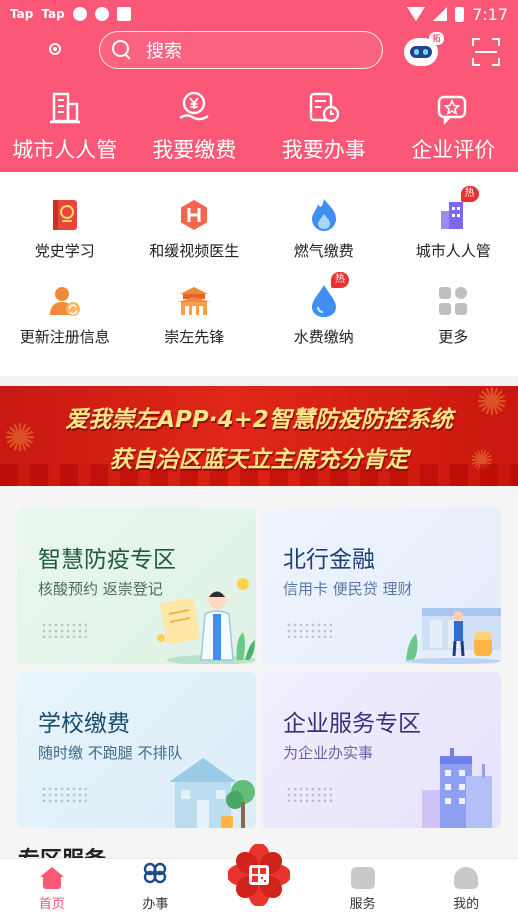 This screenshot has width=518, height=920. What do you see at coordinates (65, 130) in the screenshot?
I see `top-nav-city-management: 城市人人管` at bounding box center [65, 130].